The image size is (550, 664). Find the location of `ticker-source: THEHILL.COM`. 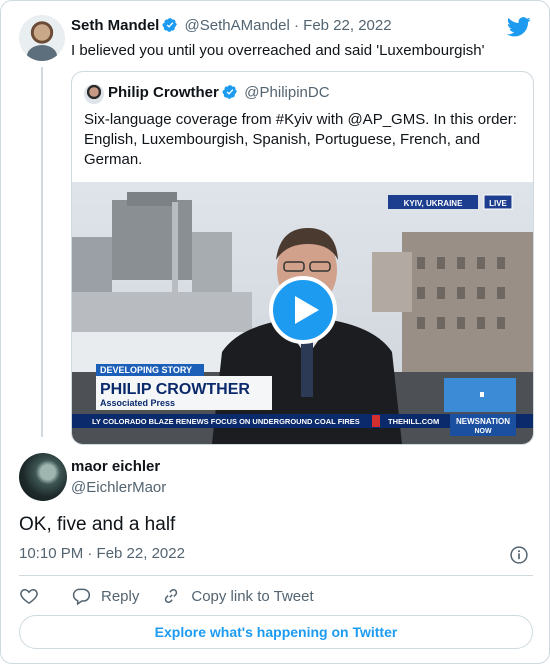

ticker-source: THEHILL.COM is located at coordinates (413, 421).